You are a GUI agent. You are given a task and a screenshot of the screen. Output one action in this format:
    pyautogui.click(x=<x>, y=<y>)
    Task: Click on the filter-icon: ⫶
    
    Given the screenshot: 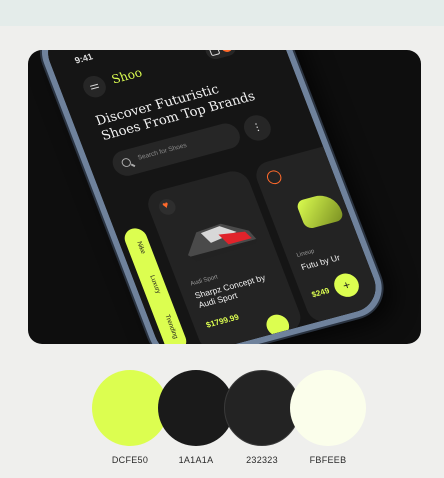 What is the action you would take?
    pyautogui.click(x=257, y=127)
    